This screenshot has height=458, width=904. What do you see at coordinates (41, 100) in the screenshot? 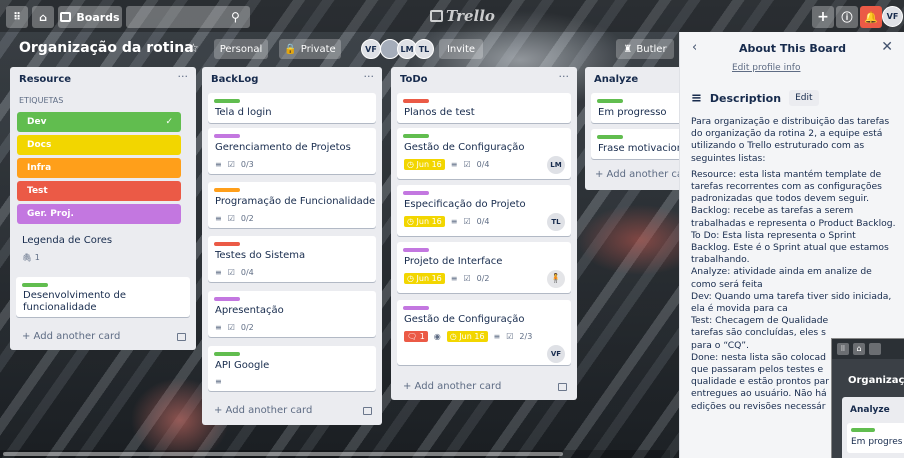
I see `section-label: ETIQUETAS` at bounding box center [41, 100].